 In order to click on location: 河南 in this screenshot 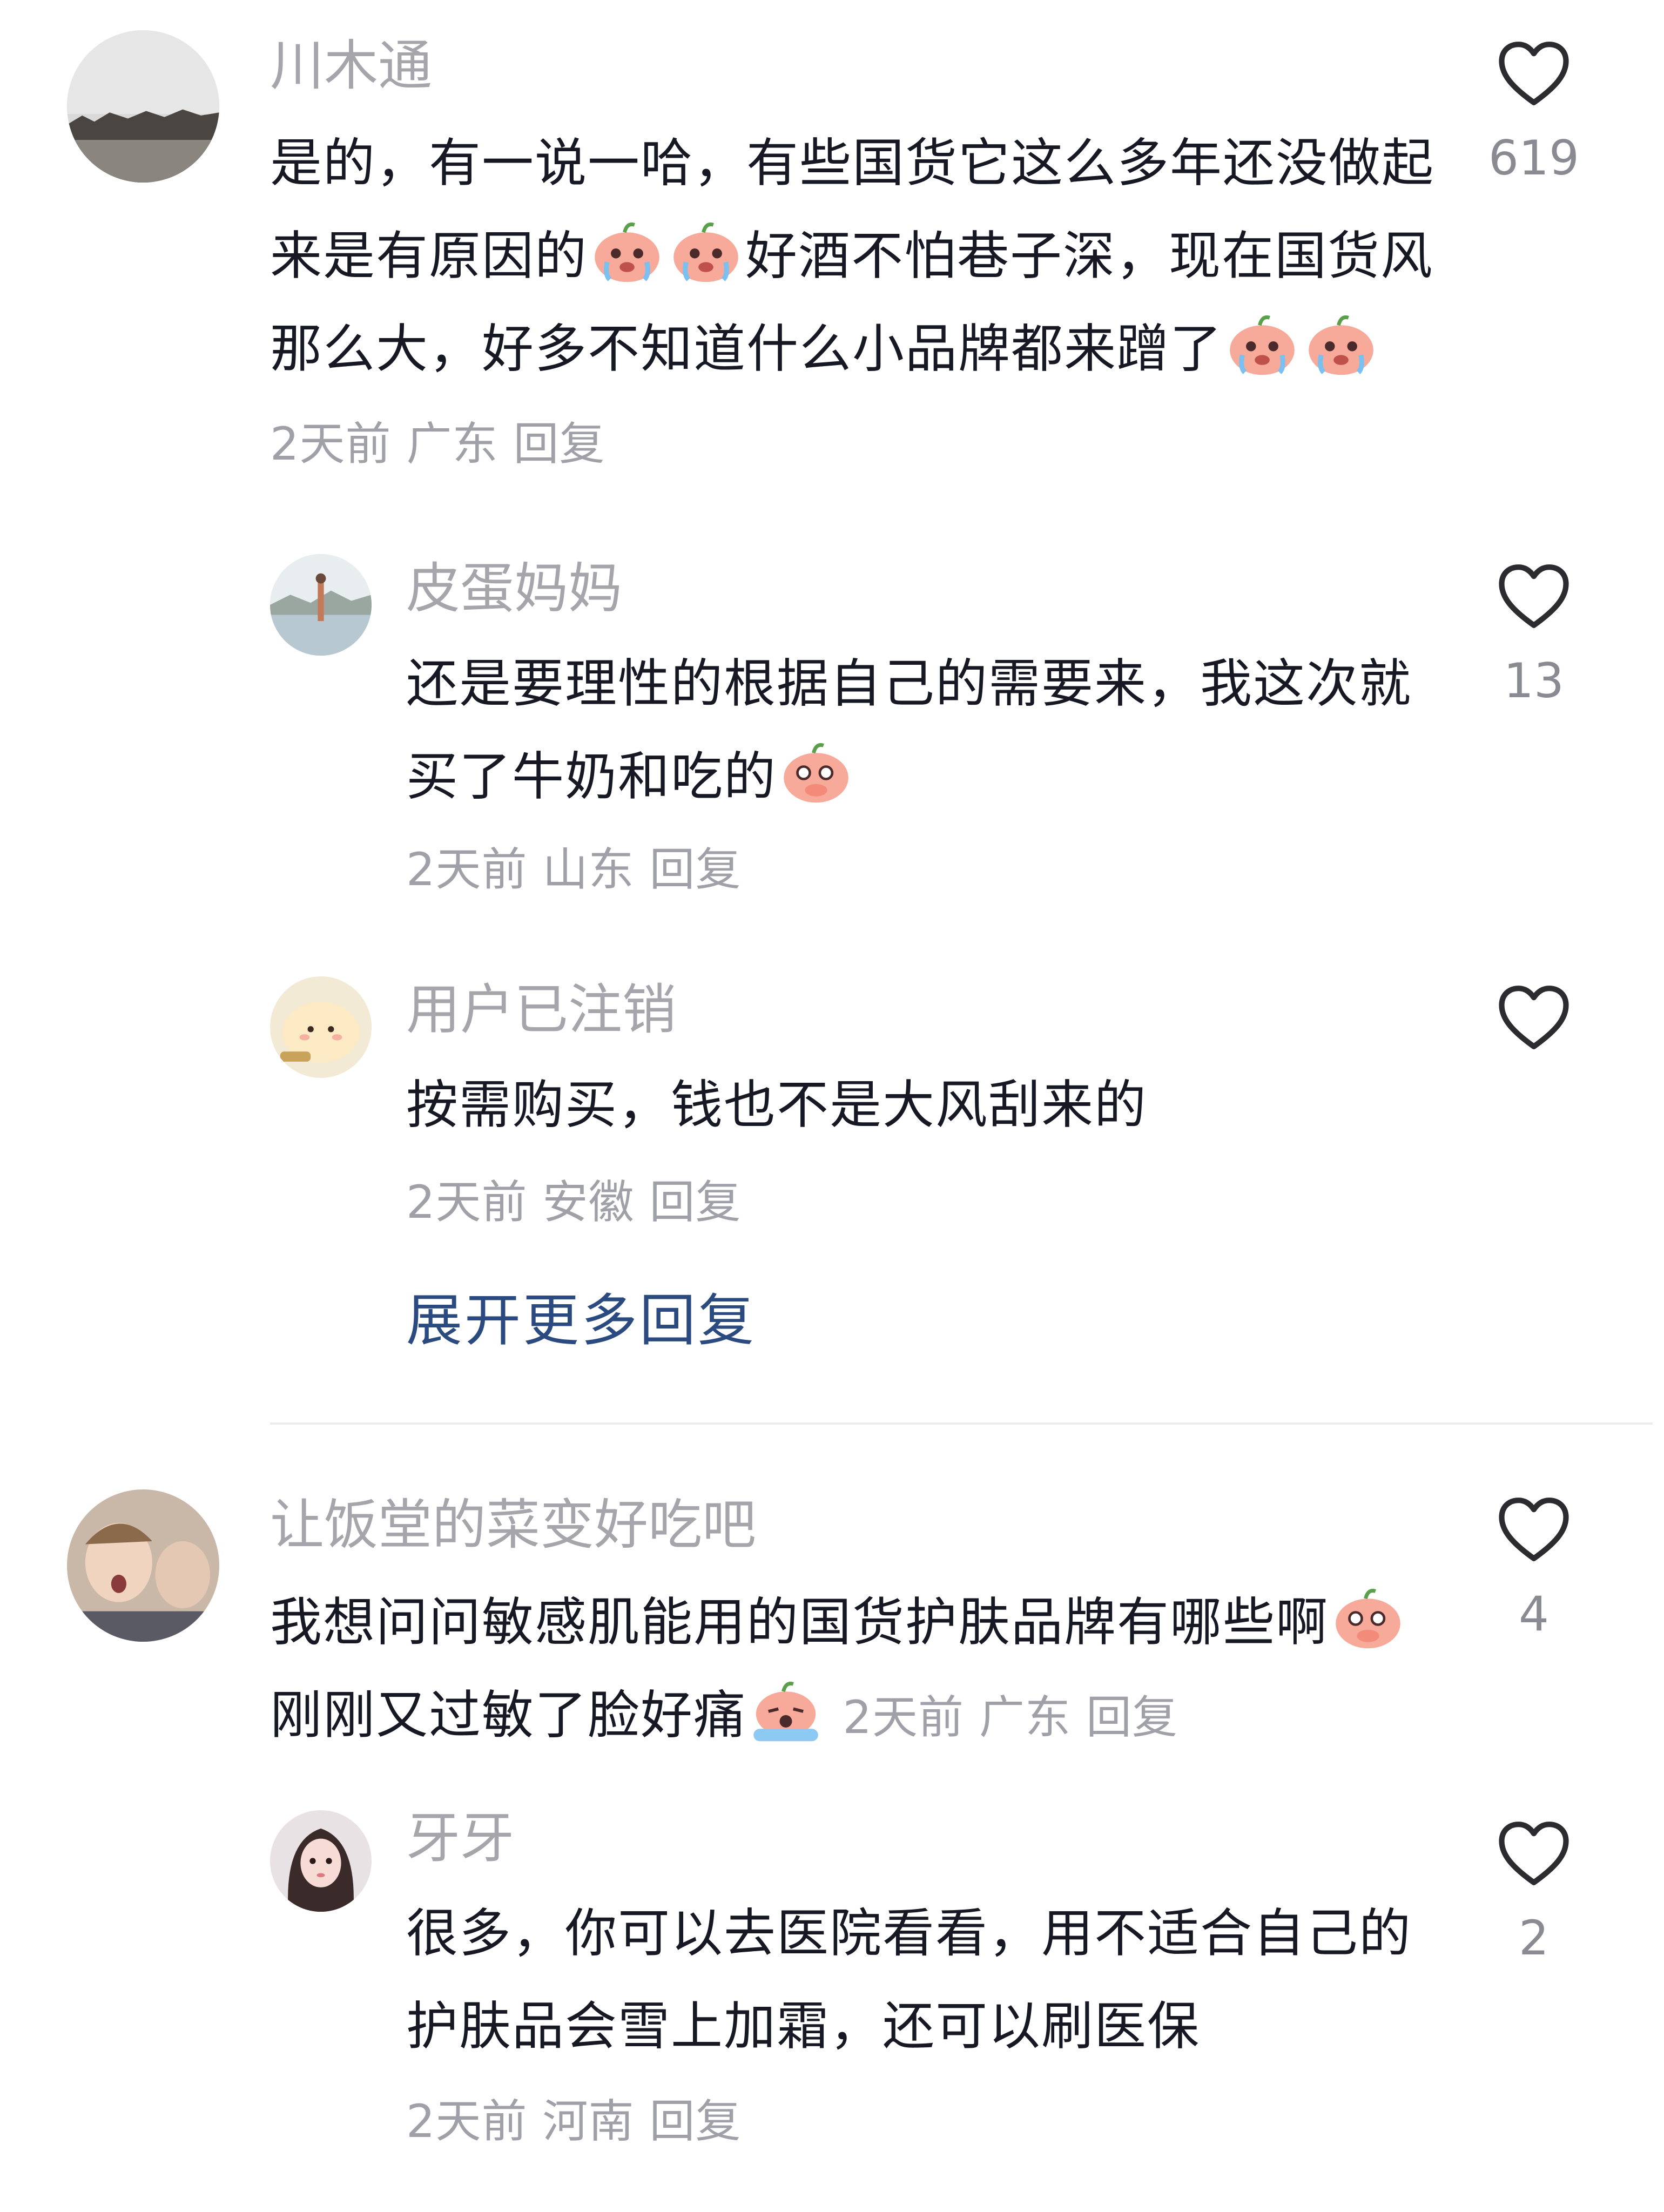, I will do `click(588, 2121)`.